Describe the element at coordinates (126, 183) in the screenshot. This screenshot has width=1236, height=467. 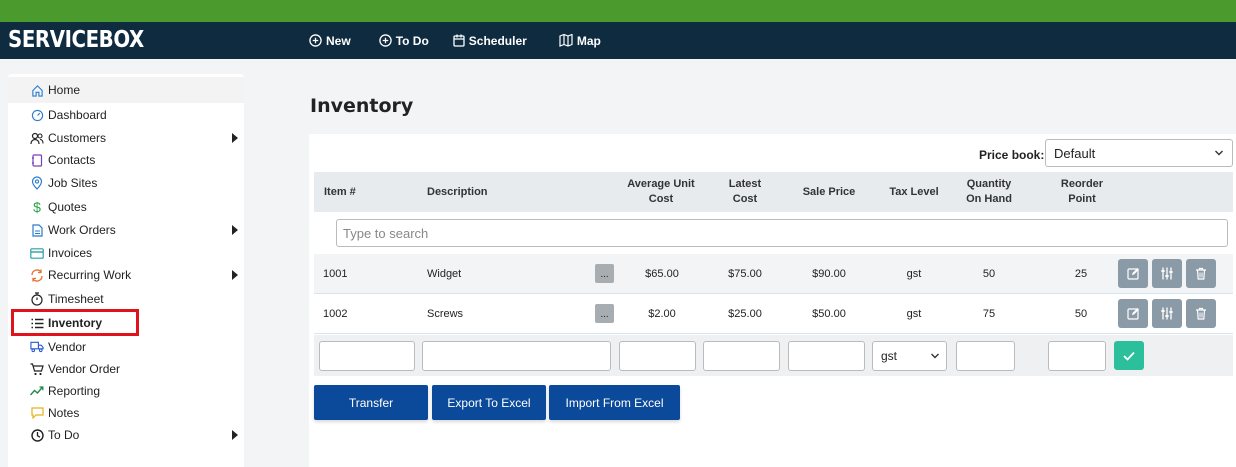
I see `sidebar-item-job-sites: Job Sites` at that location.